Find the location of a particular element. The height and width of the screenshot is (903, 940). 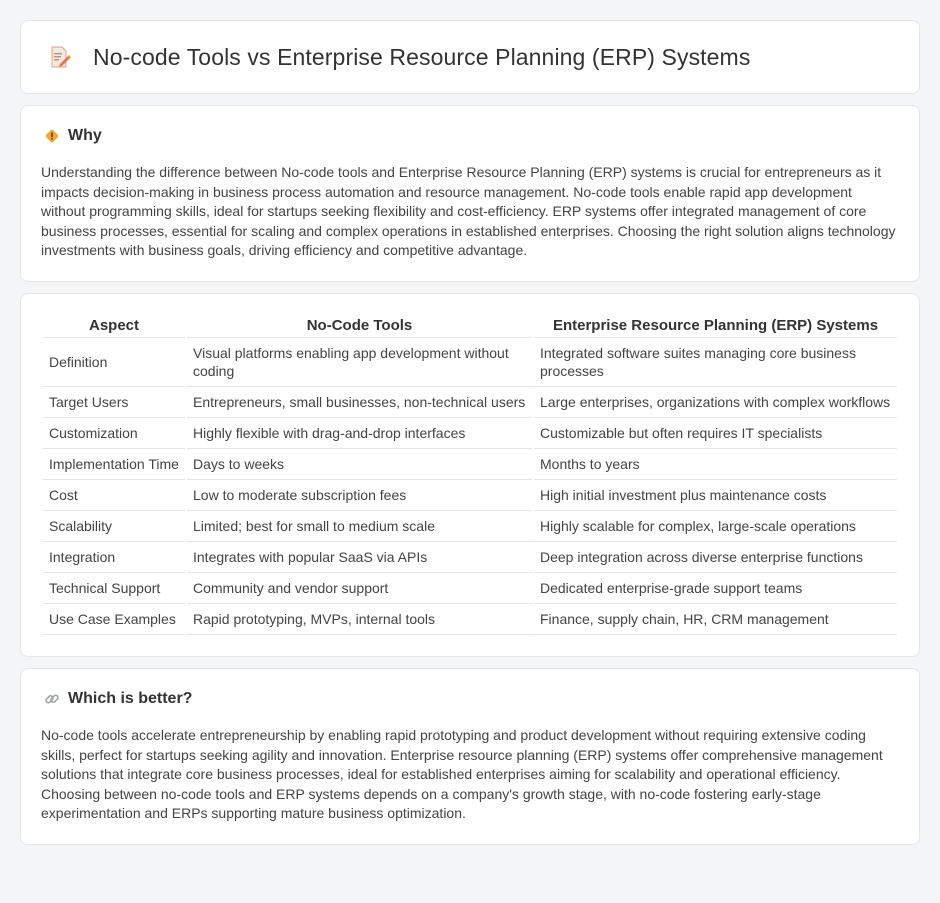

cell-no-code: Low to moderate subscription fees is located at coordinates (359, 495).